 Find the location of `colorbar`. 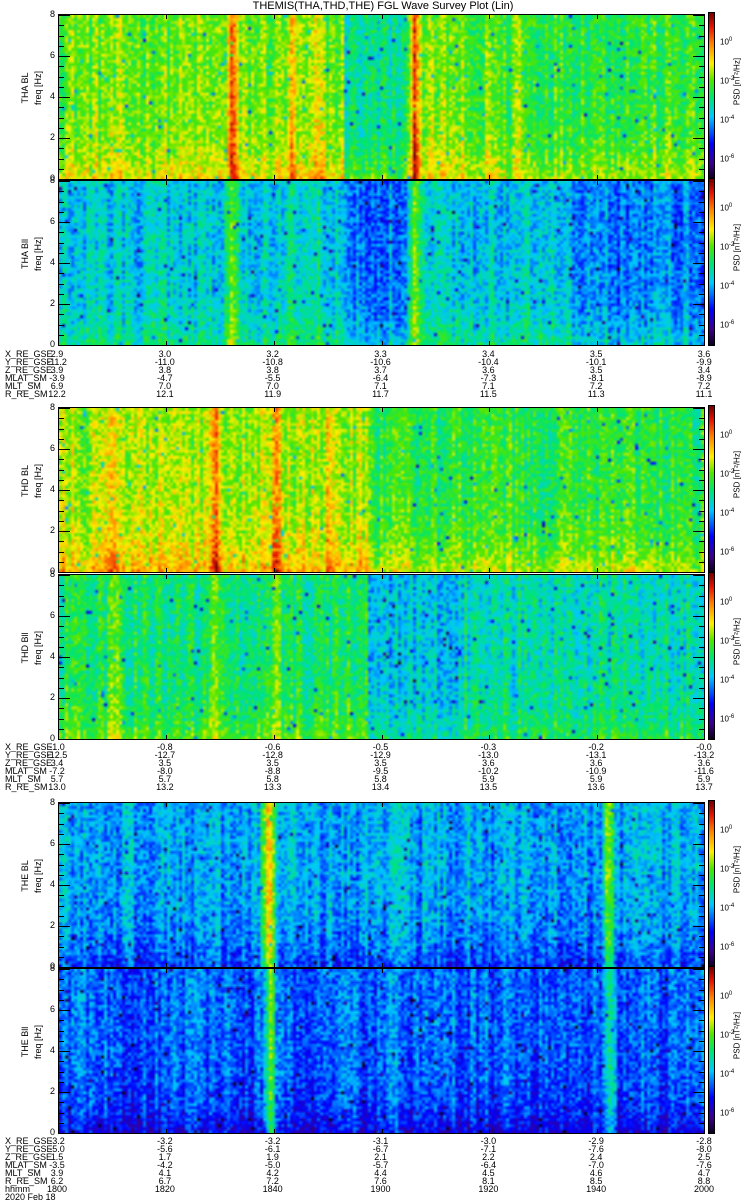

colorbar is located at coordinates (711, 489).